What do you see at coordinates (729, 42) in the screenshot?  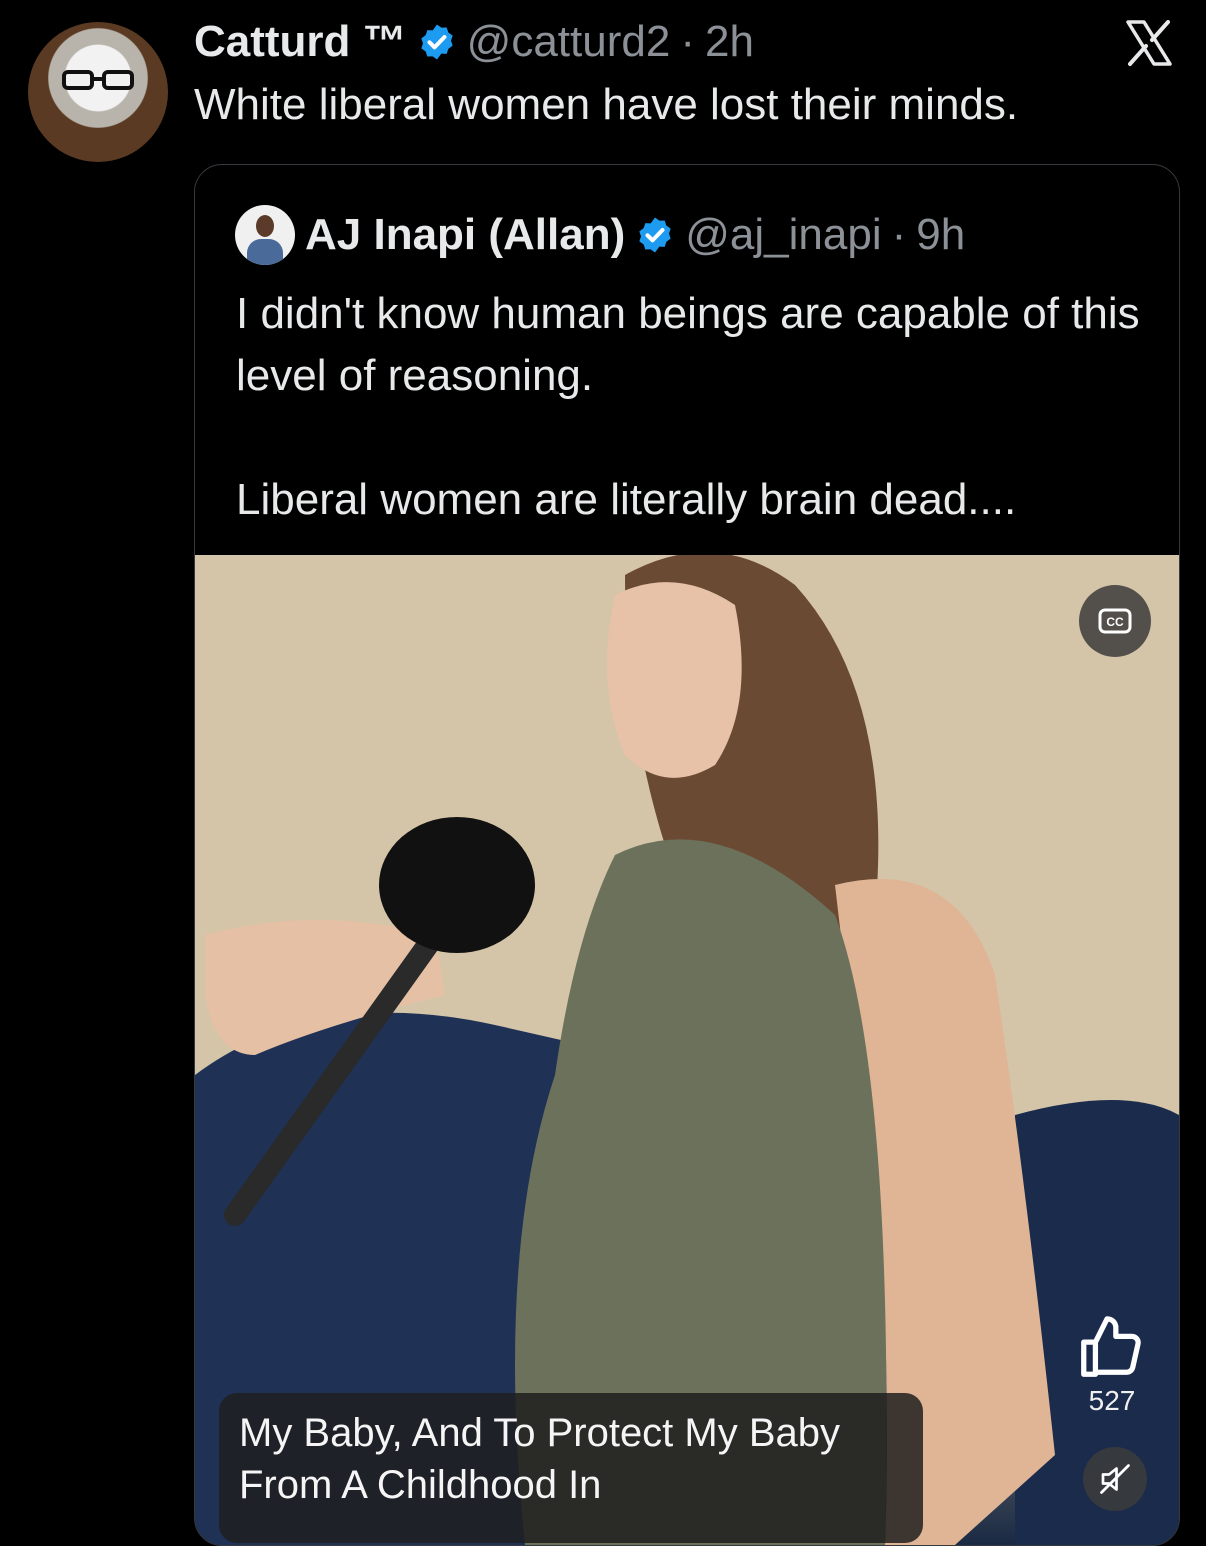 I see `tweet-time: 2h` at bounding box center [729, 42].